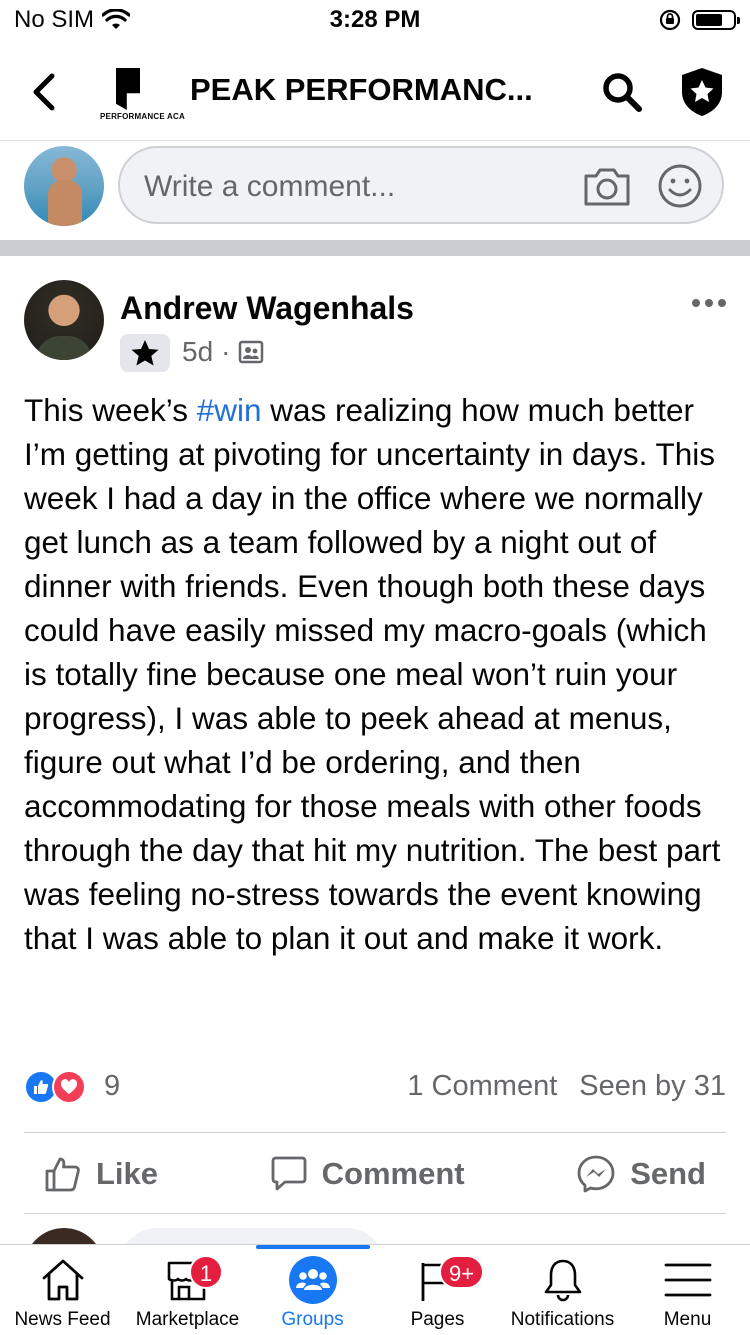 The width and height of the screenshot is (750, 1335). What do you see at coordinates (375, 1132) in the screenshot?
I see `actions-divider-top` at bounding box center [375, 1132].